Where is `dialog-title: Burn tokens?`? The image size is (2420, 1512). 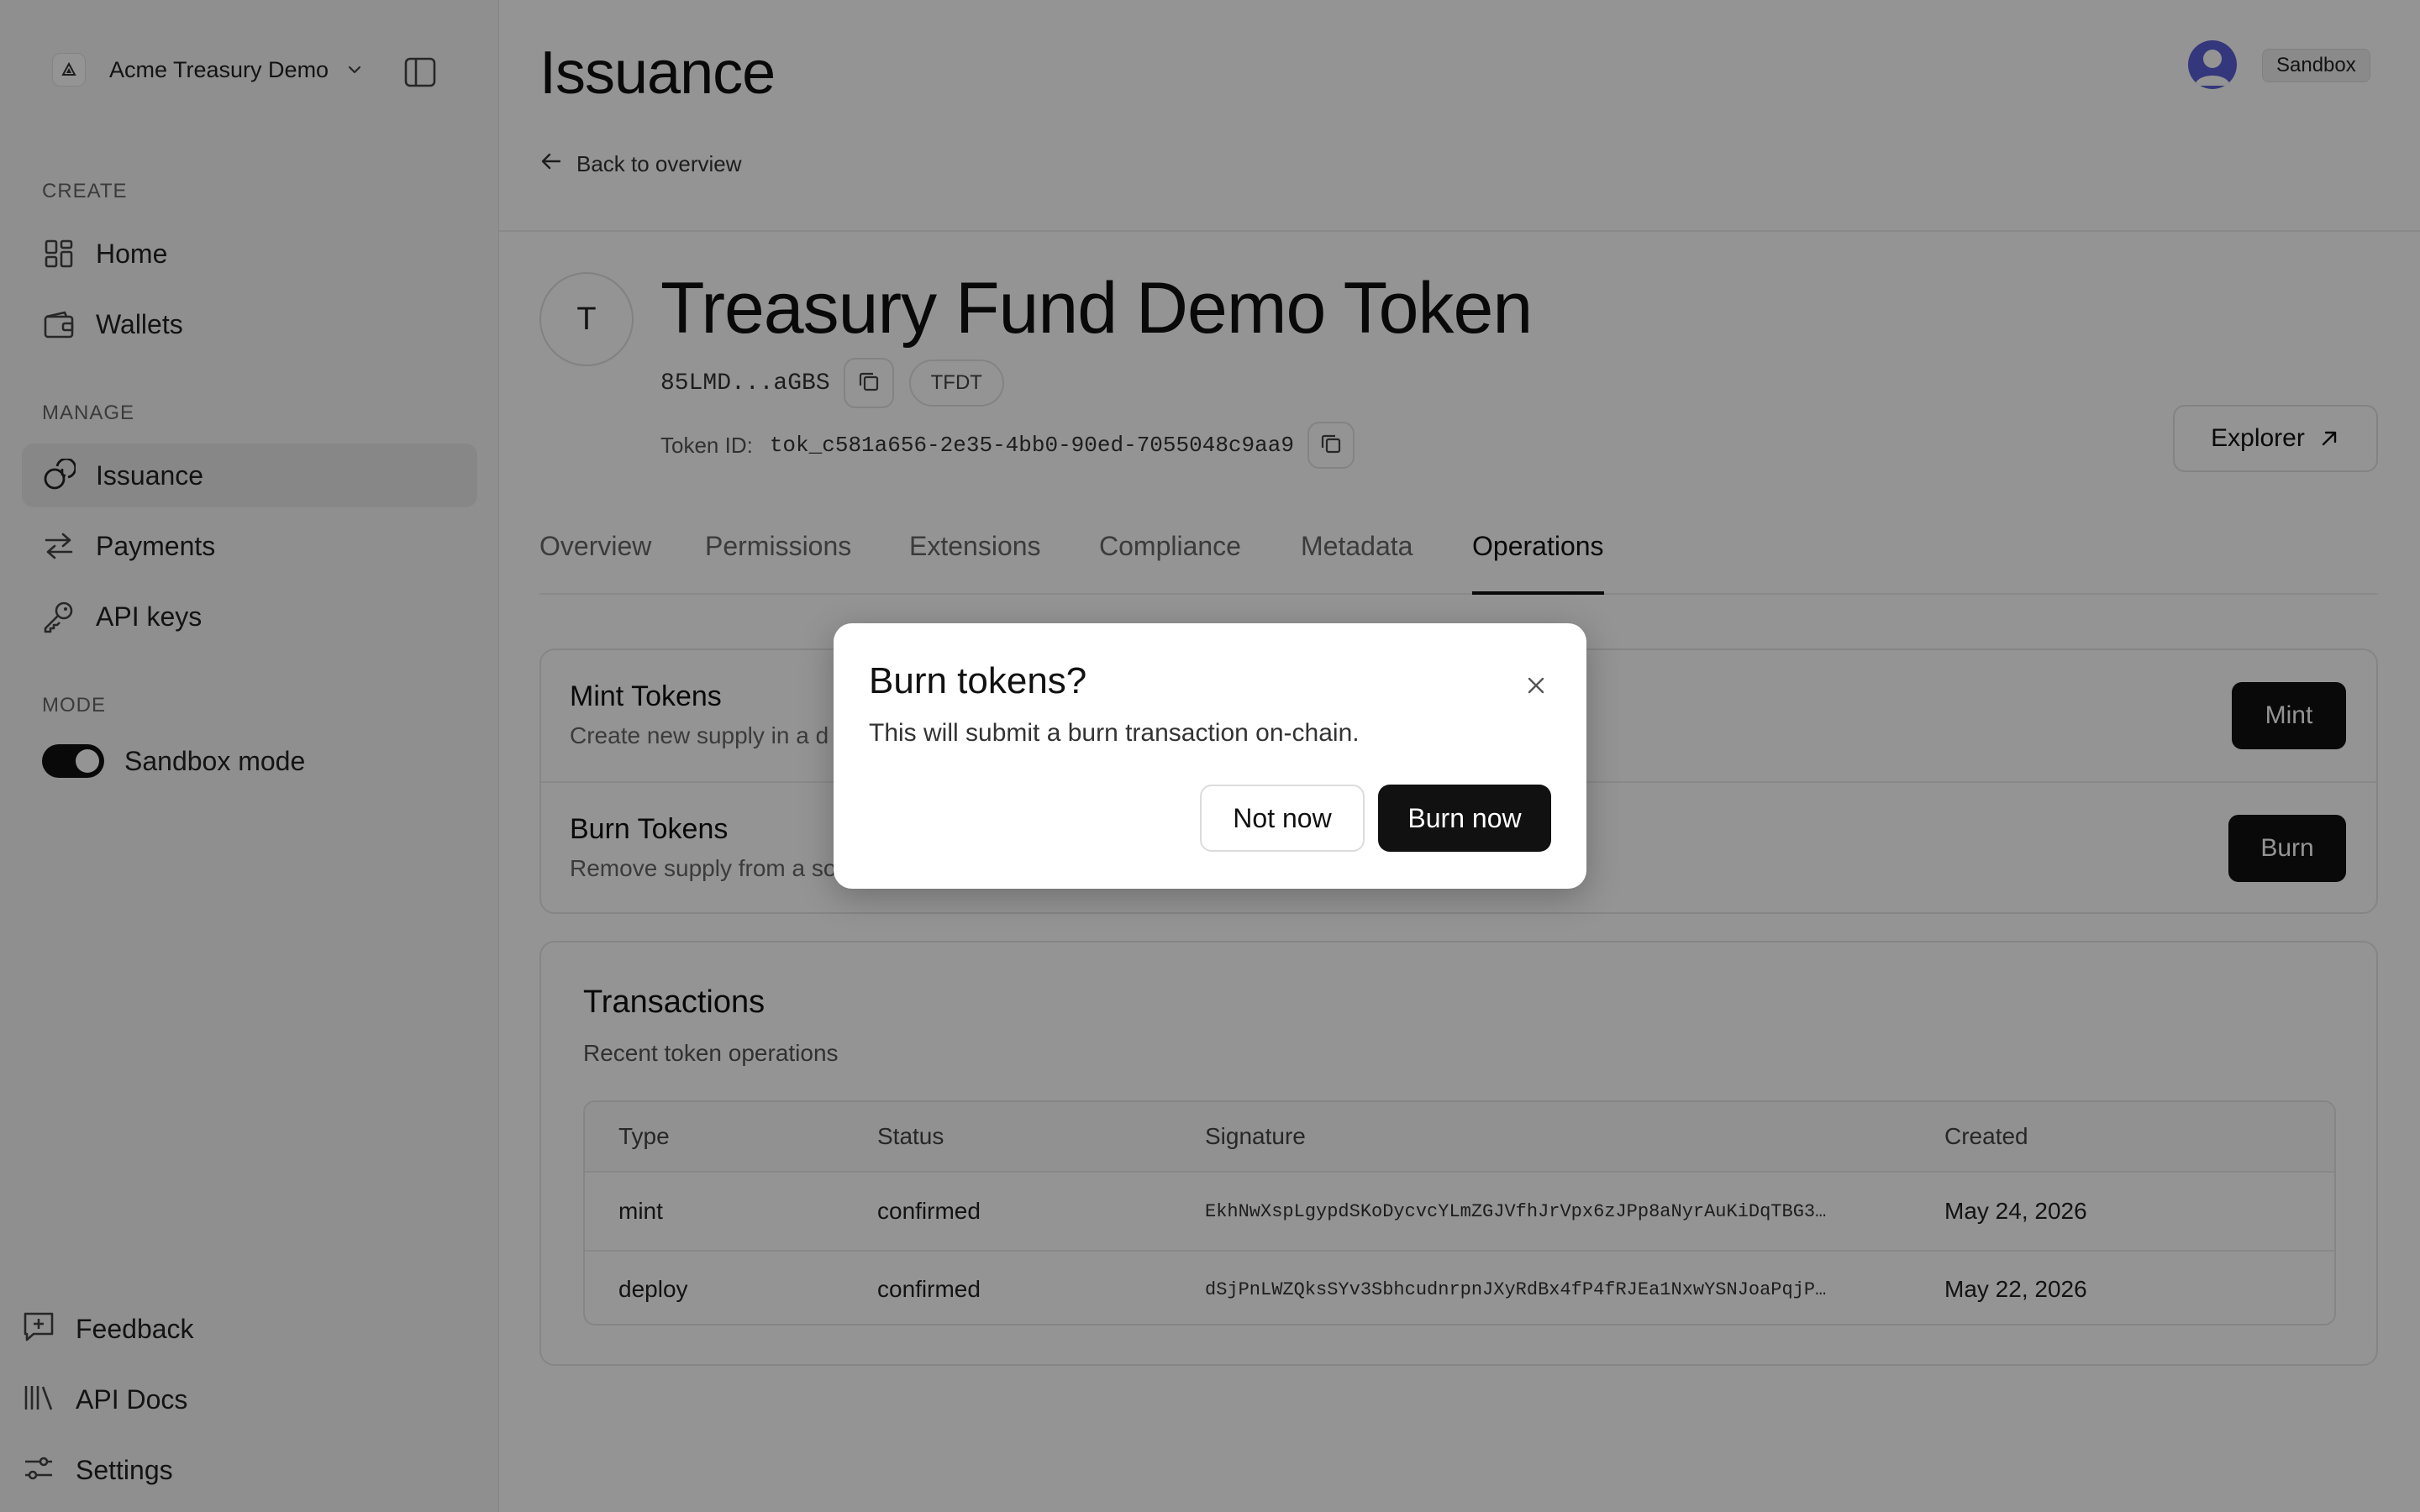
dialog-title: Burn tokens? is located at coordinates (978, 680).